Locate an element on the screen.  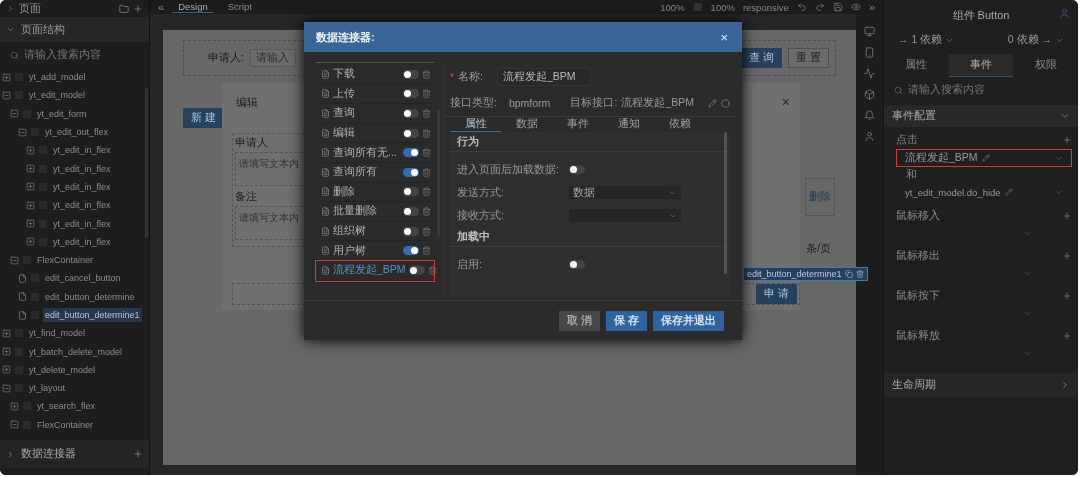
phone-icon is located at coordinates (869, 52).